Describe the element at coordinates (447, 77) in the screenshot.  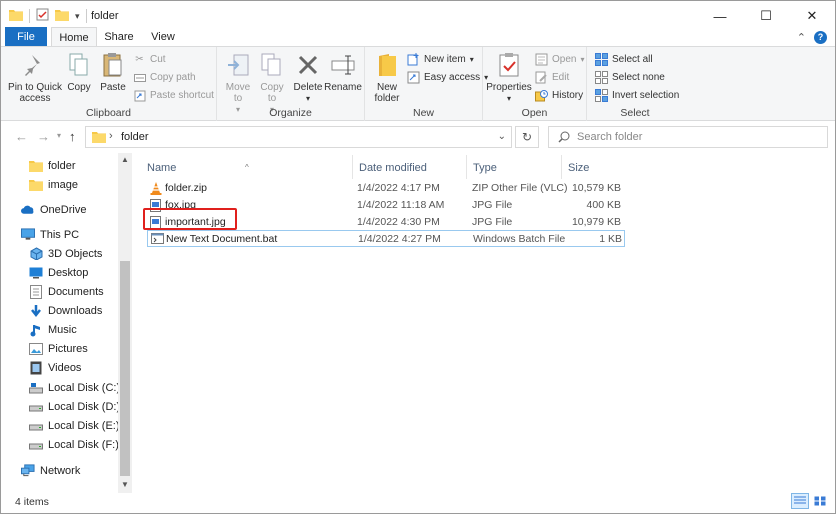
I see `easy-access-button: Easy access ▾` at that location.